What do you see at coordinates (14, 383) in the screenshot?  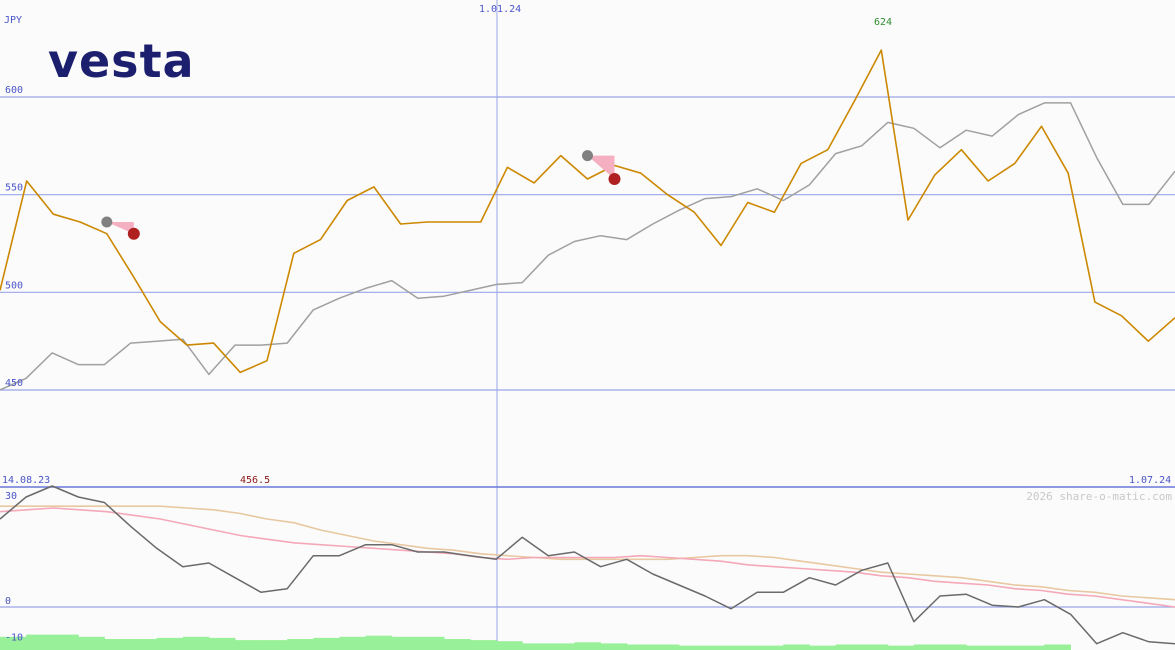 I see `y-tick-label-450: 450` at bounding box center [14, 383].